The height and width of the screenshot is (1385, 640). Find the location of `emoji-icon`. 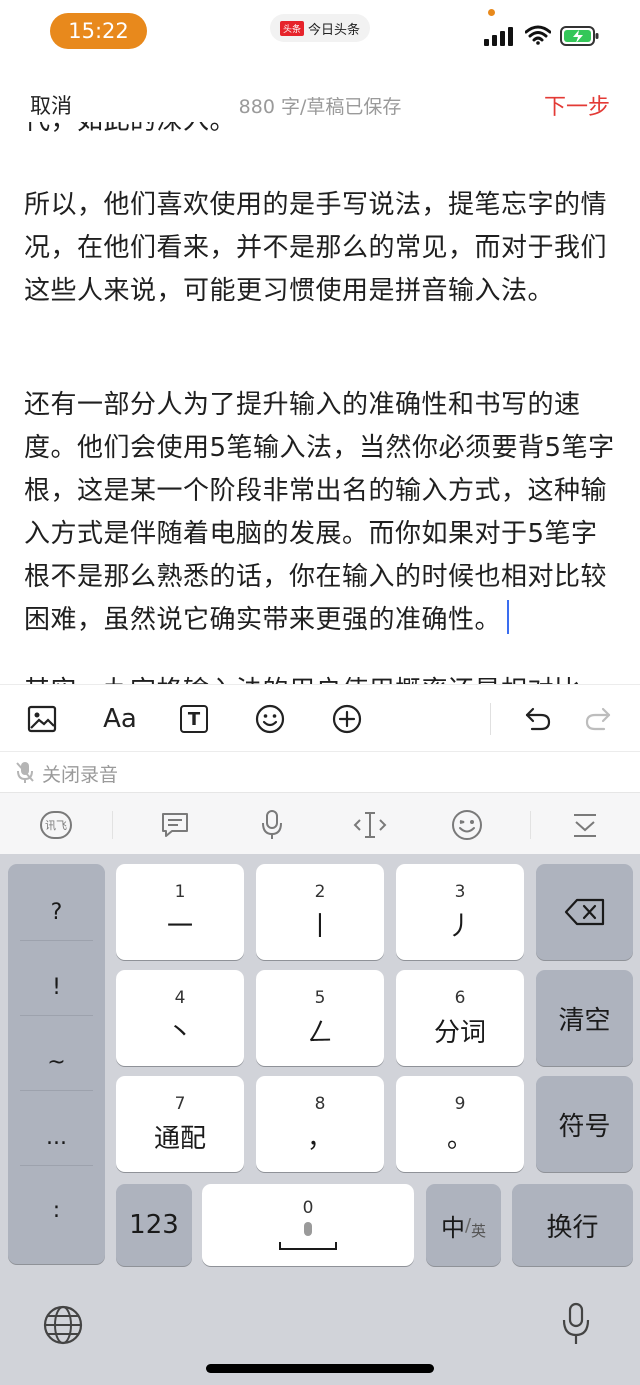

emoji-icon is located at coordinates (270, 719).